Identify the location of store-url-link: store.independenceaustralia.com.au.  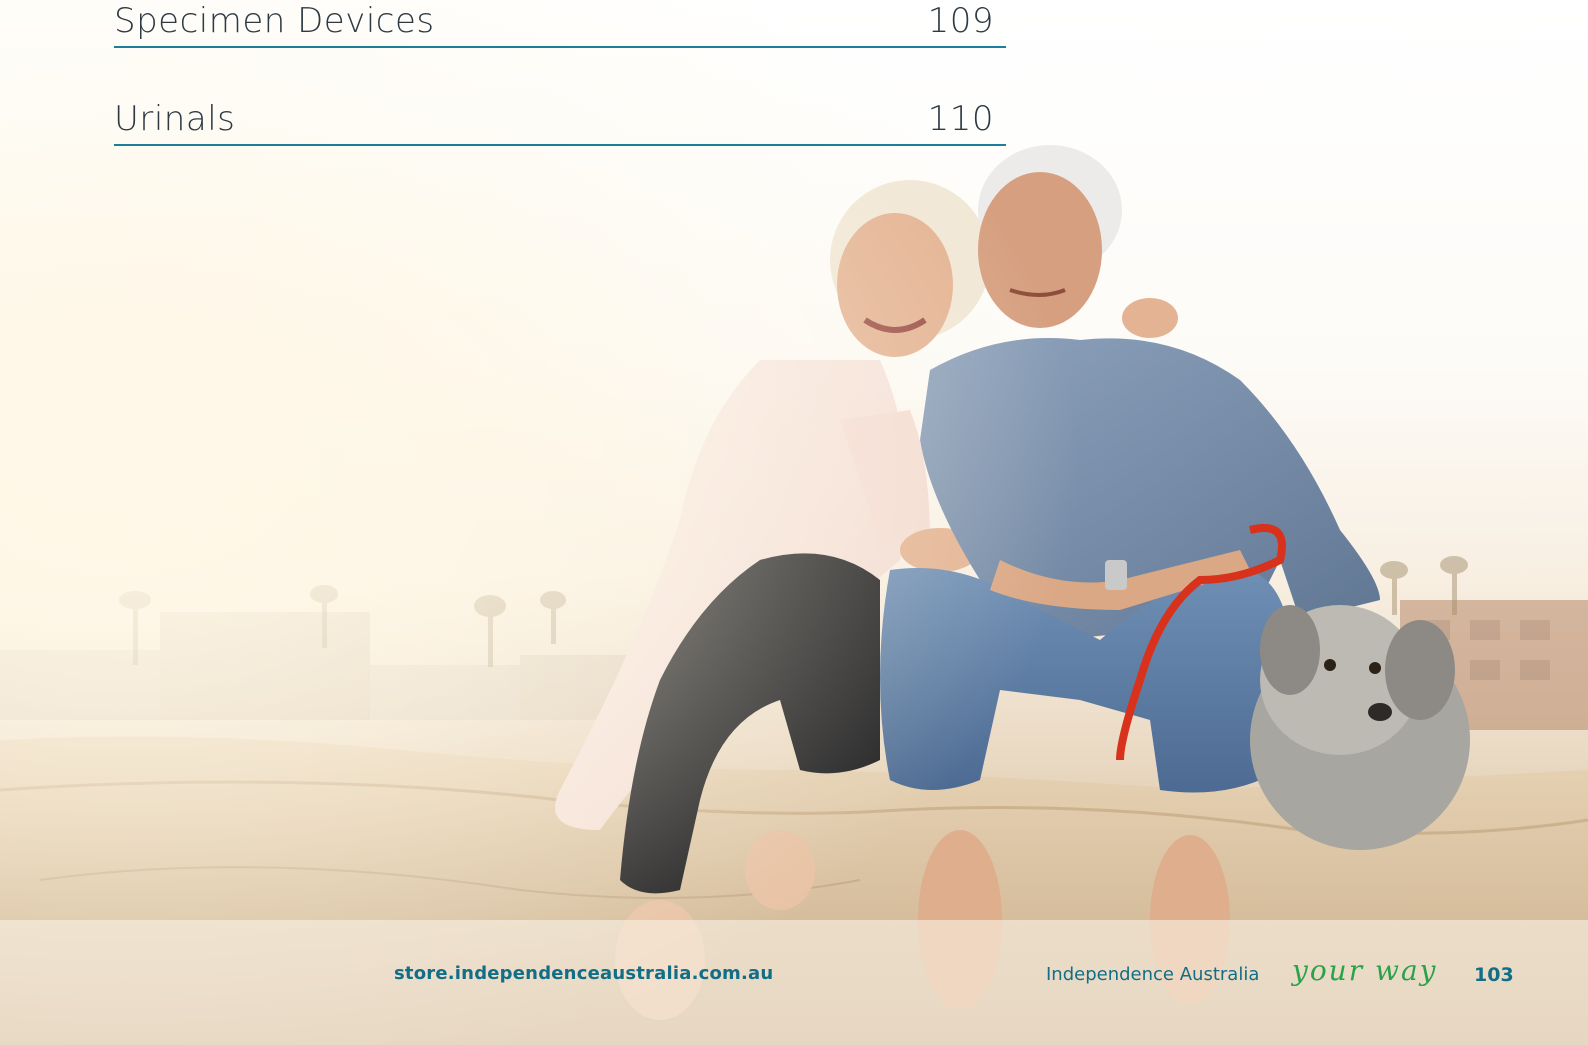
(583, 973).